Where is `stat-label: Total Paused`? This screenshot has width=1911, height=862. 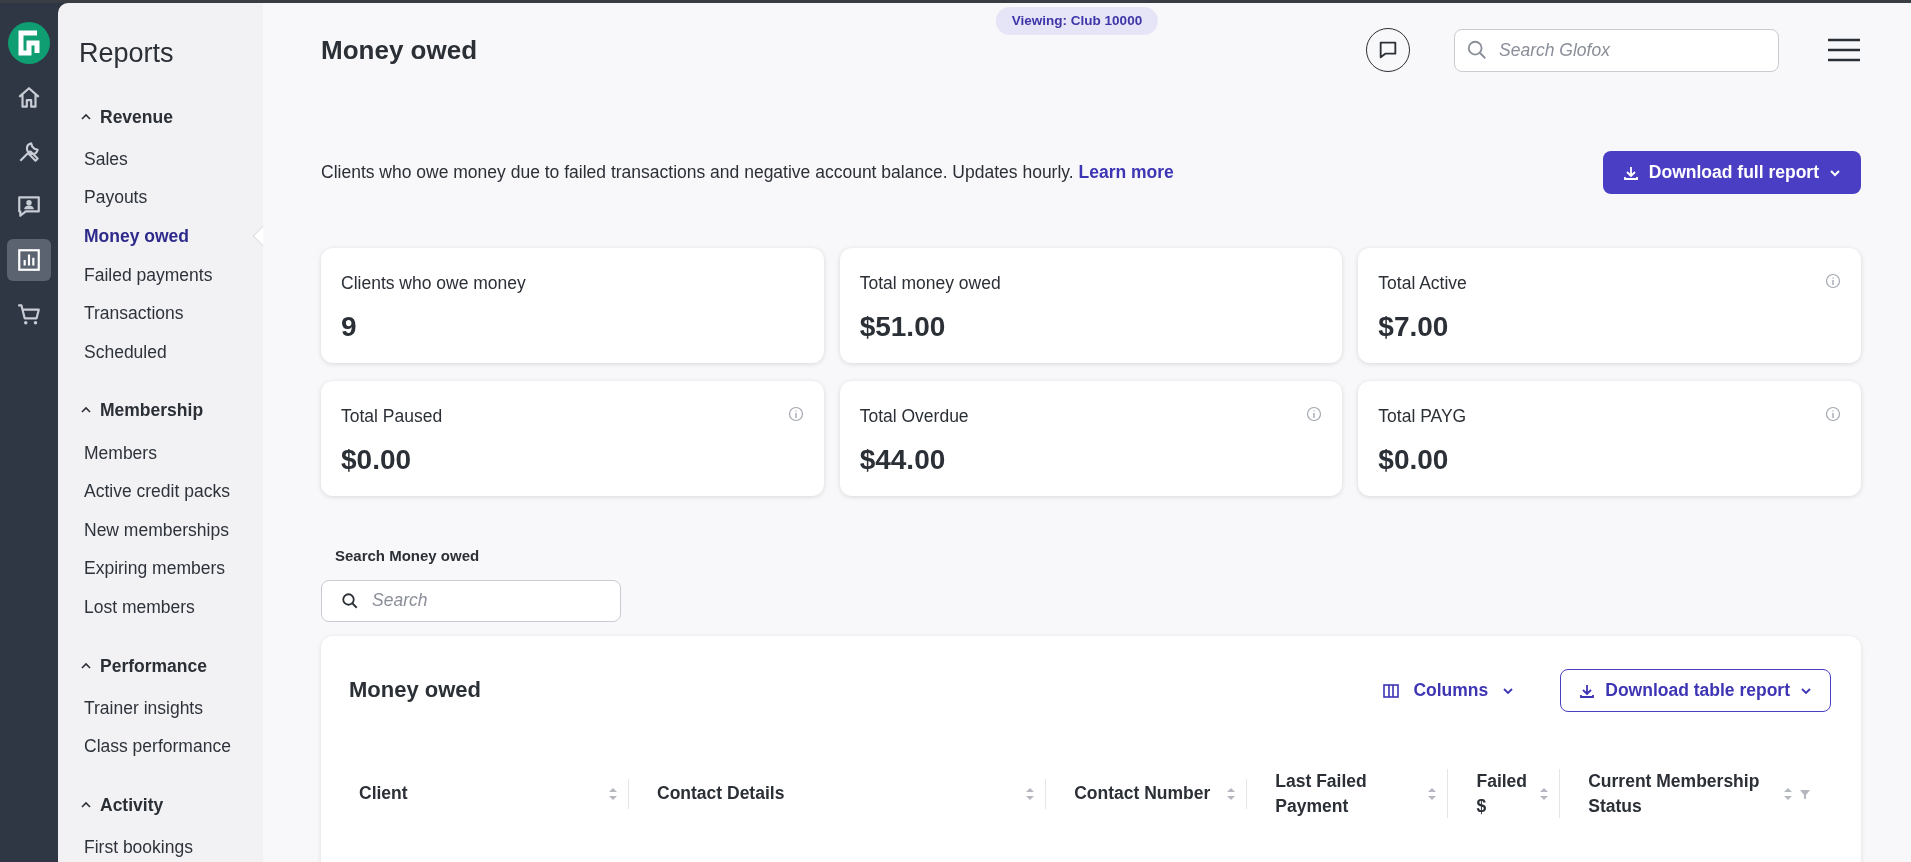 stat-label: Total Paused is located at coordinates (392, 416).